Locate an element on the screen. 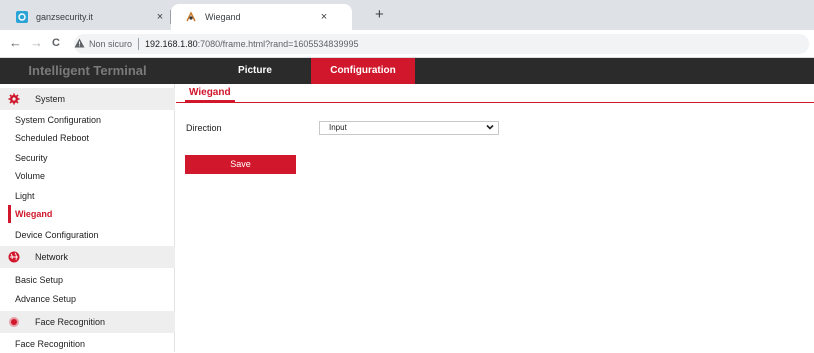  sidebar-item-system-configuration: System Configuration is located at coordinates (58, 120).